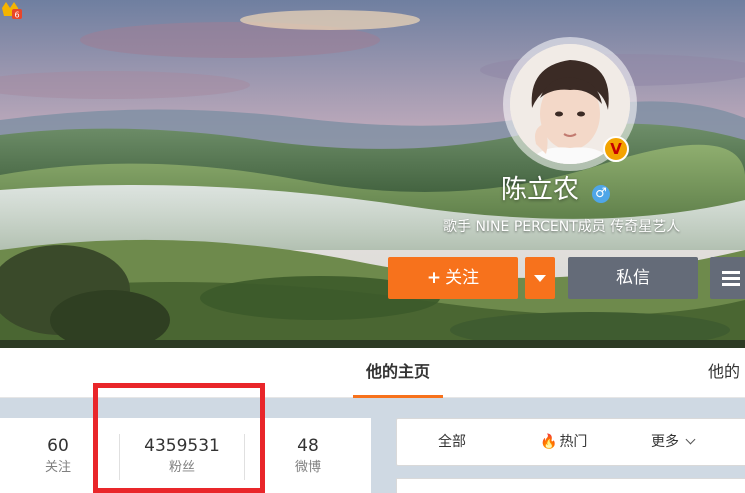 This screenshot has width=745, height=493. Describe the element at coordinates (731, 272) in the screenshot. I see `hamburger-icon` at that location.